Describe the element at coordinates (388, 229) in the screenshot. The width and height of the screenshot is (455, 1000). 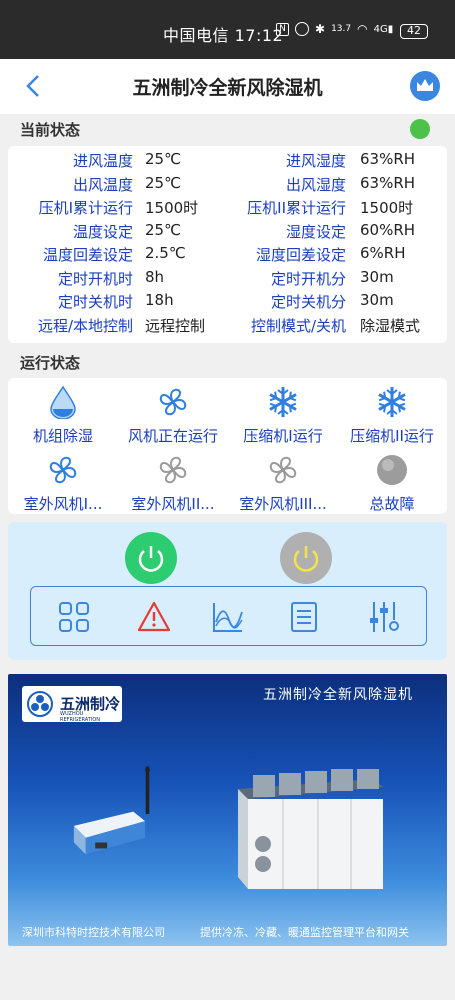
I see `state-value: 60%RH` at that location.